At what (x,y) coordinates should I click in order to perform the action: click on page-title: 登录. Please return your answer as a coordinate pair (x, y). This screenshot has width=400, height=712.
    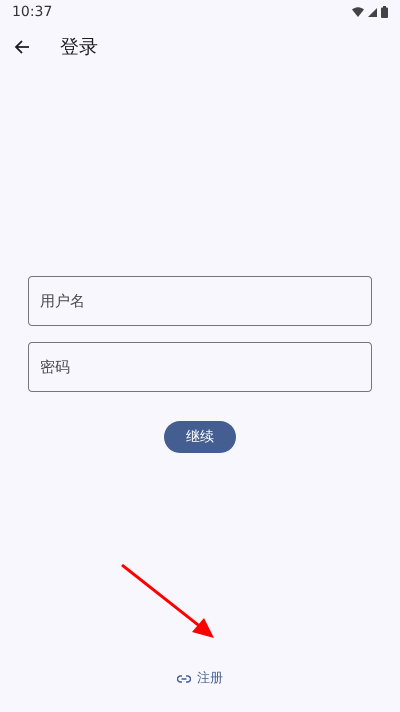
    Looking at the image, I should click on (79, 47).